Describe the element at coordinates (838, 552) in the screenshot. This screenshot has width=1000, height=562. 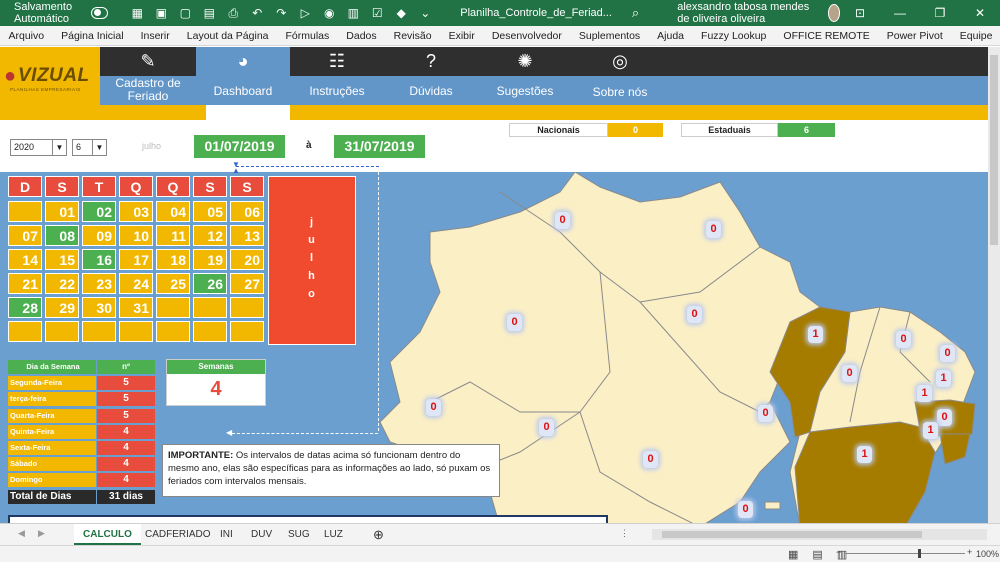
I see `zoom-out-icon: −` at that location.